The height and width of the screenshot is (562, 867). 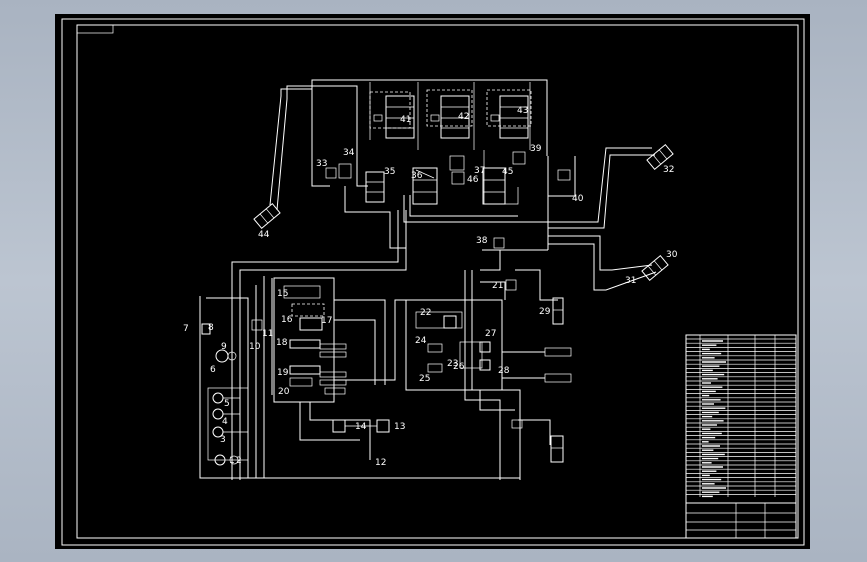 I want to click on component-label: 26, so click(x=459, y=367).